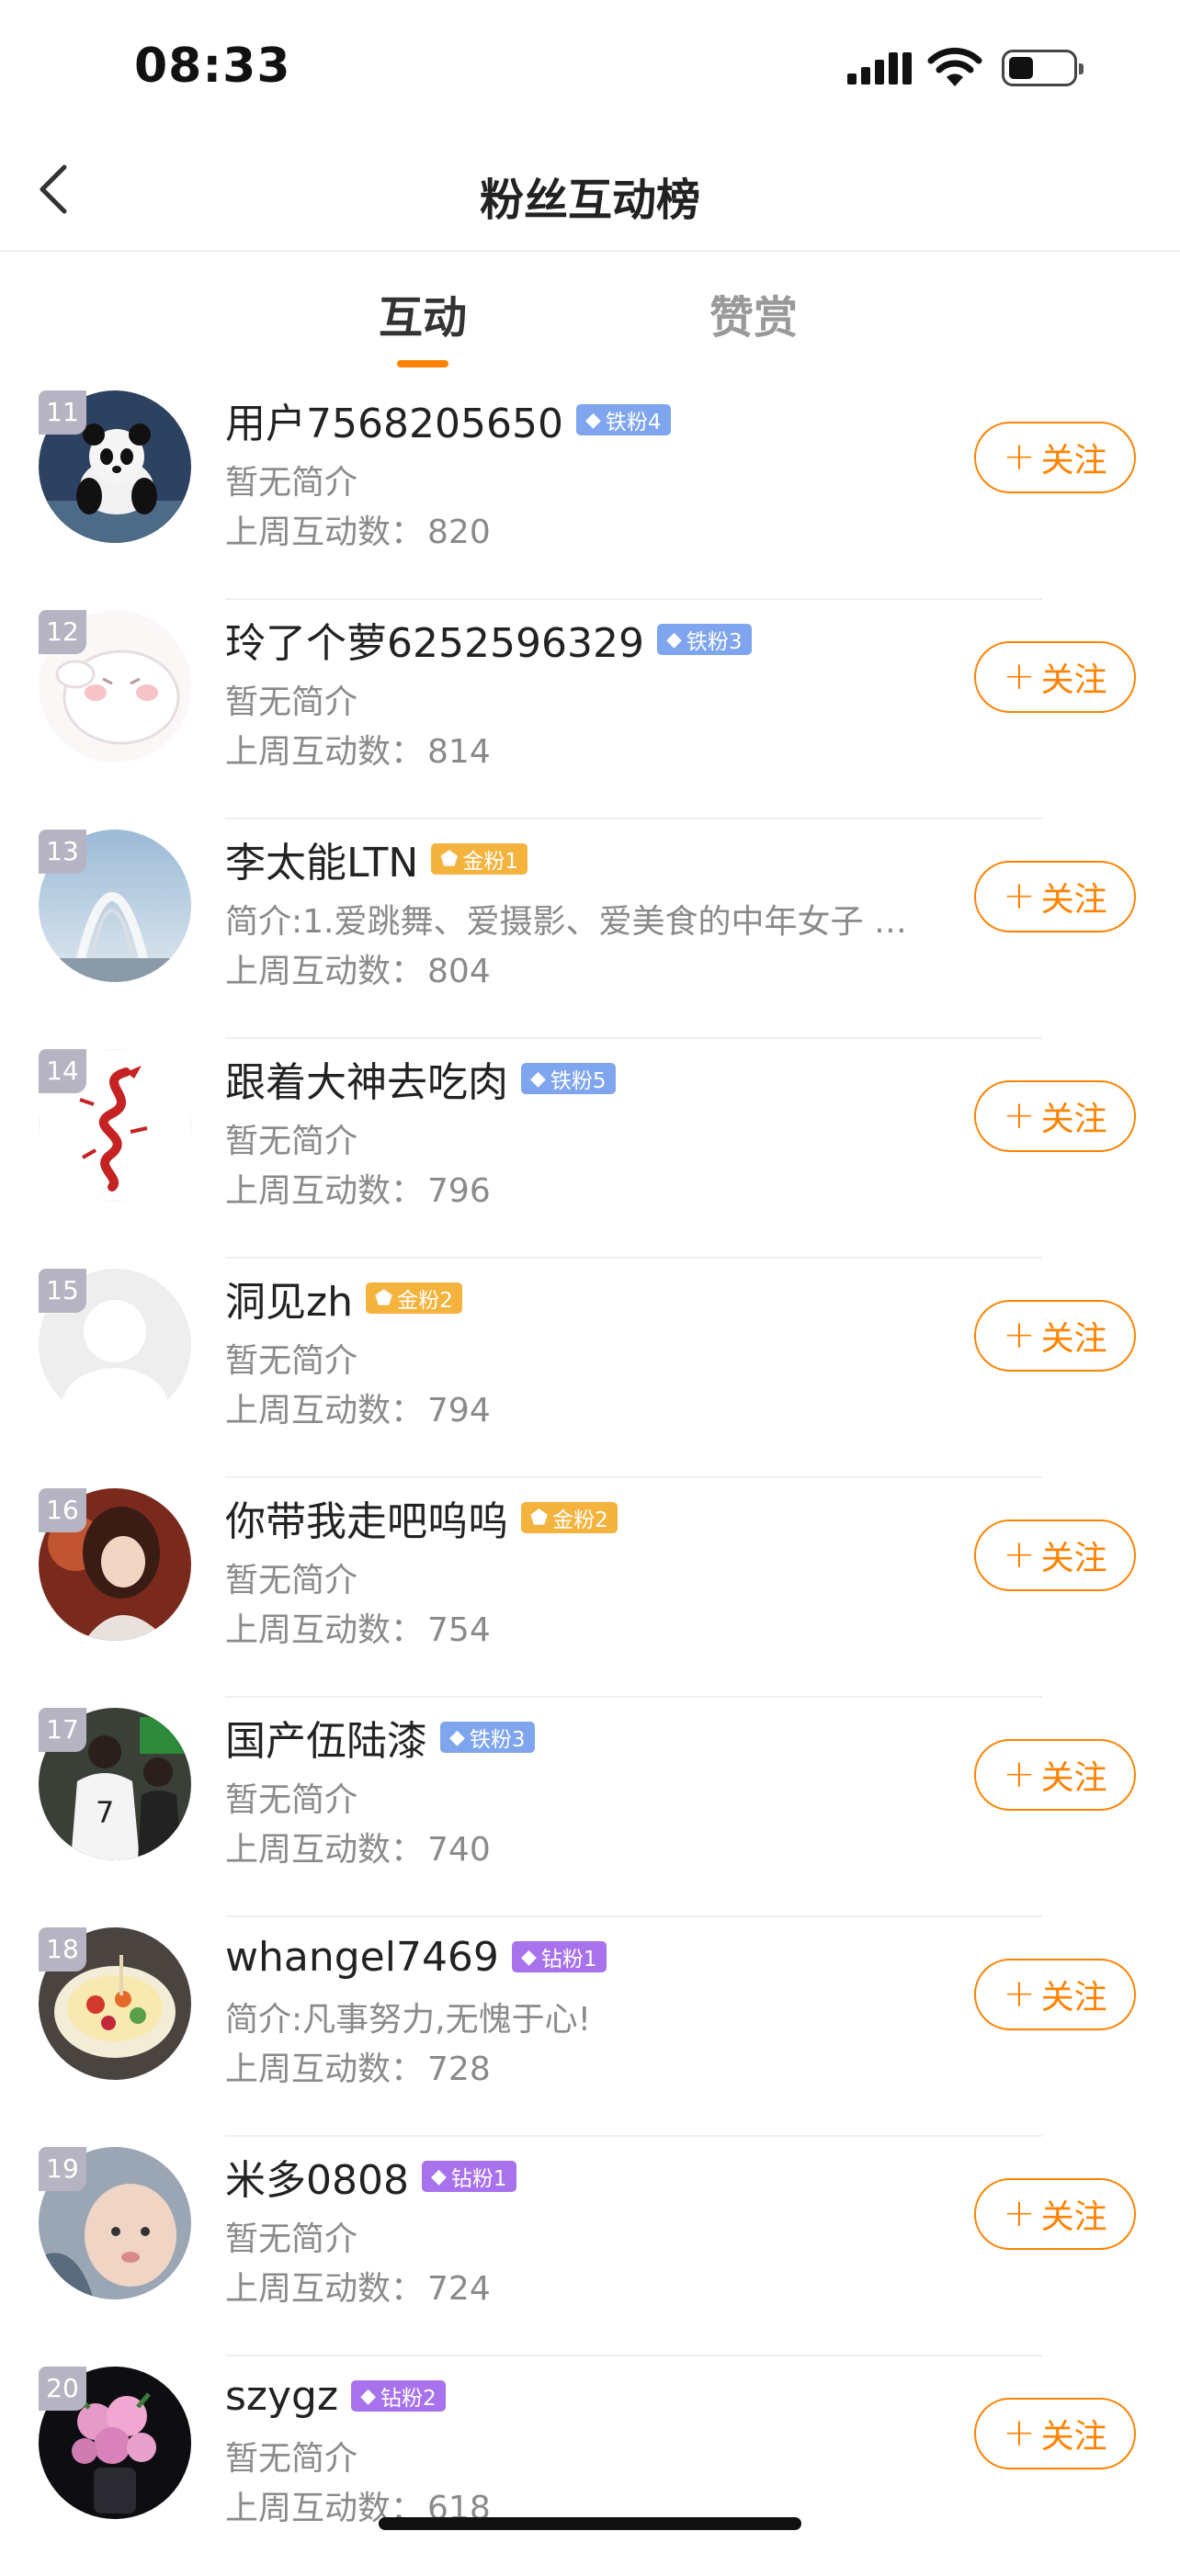 The width and height of the screenshot is (1180, 2576). What do you see at coordinates (289, 1298) in the screenshot?
I see `username: 洞见zh` at bounding box center [289, 1298].